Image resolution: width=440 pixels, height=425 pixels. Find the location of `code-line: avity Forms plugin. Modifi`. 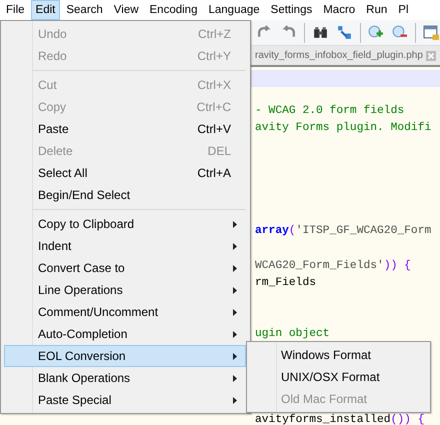

code-line: avity Forms plugin. Modifi is located at coordinates (343, 128).